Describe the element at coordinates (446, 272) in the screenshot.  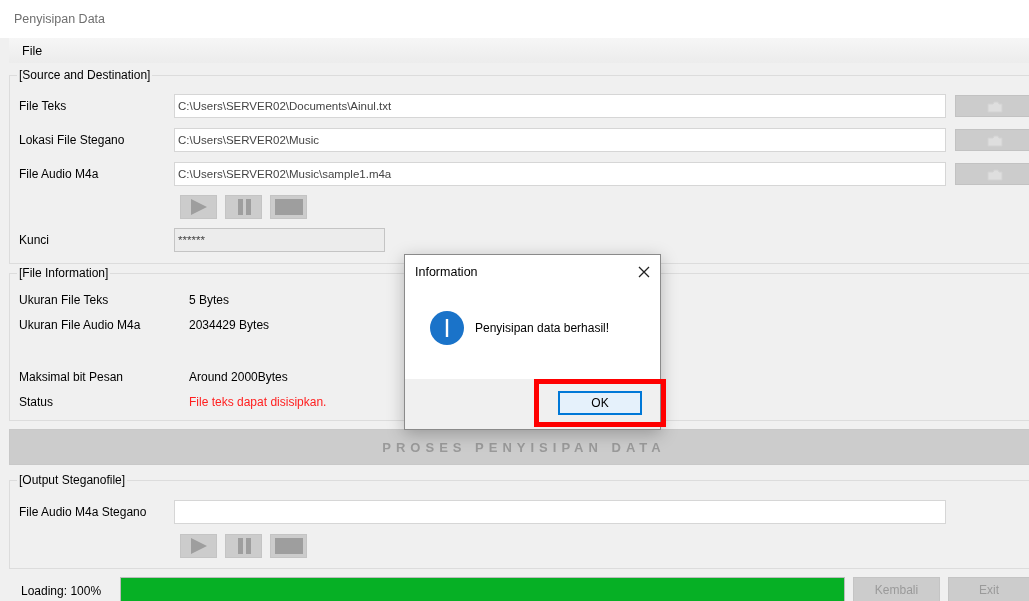
I see `dialog-title: Information` at that location.